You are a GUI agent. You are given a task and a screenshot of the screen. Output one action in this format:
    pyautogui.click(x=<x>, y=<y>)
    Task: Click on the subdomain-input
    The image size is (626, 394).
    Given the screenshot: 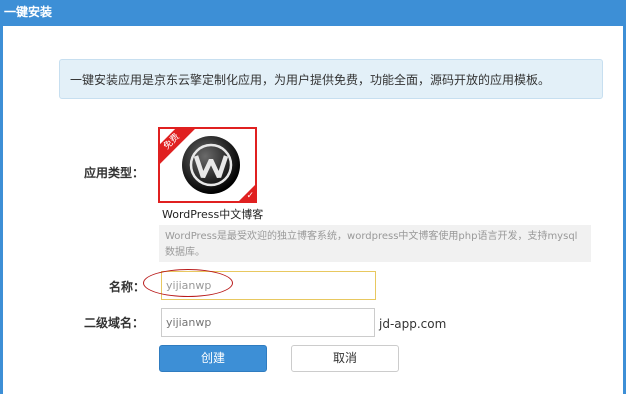 What is the action you would take?
    pyautogui.click(x=268, y=322)
    